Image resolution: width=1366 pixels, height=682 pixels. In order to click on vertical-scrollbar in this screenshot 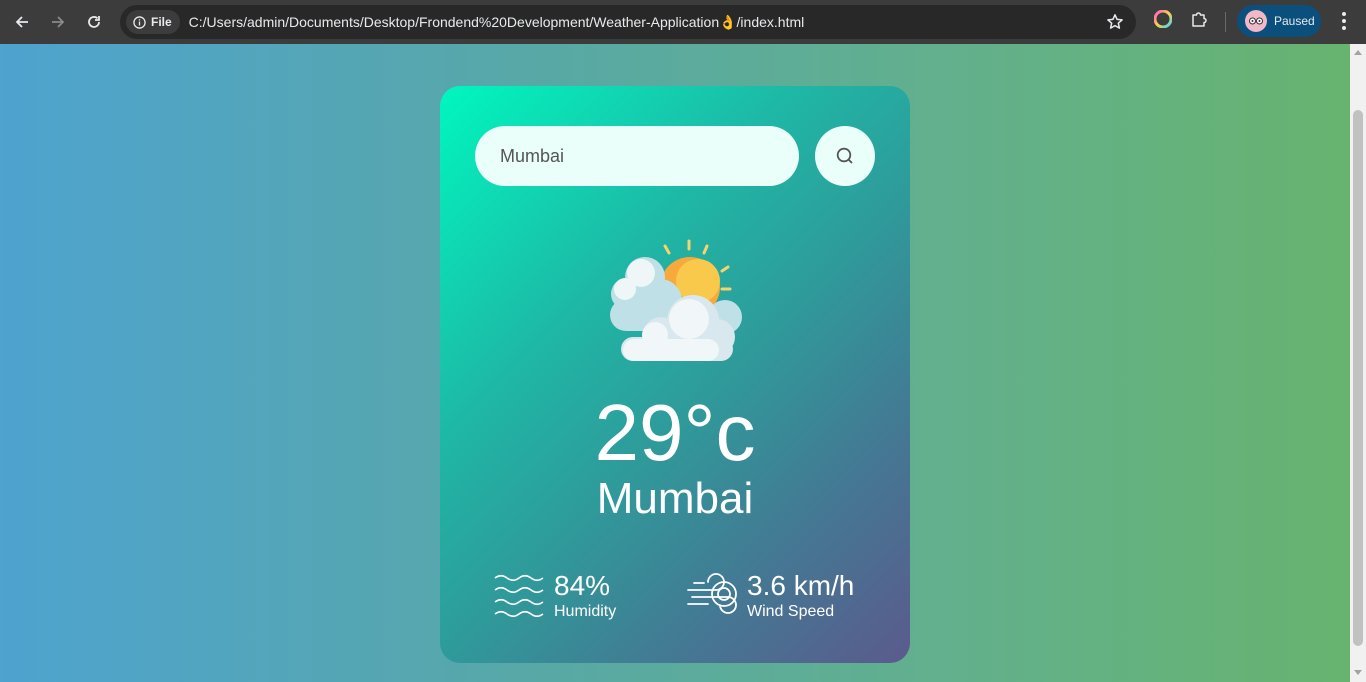, I will do `click(1358, 363)`.